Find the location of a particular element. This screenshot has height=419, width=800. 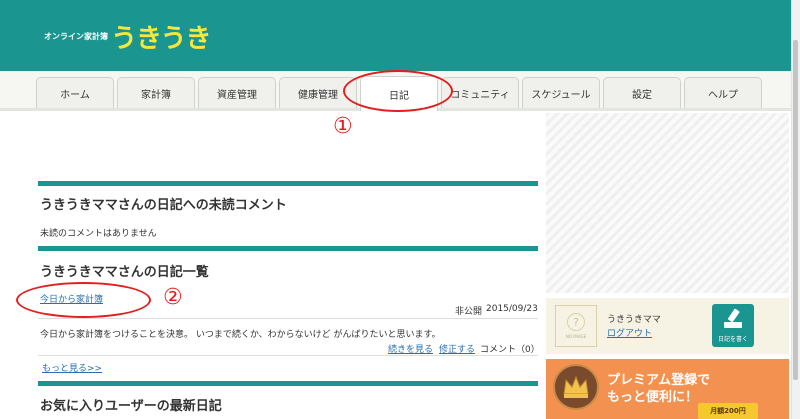

scrollbar-thumb is located at coordinates (795, 210).